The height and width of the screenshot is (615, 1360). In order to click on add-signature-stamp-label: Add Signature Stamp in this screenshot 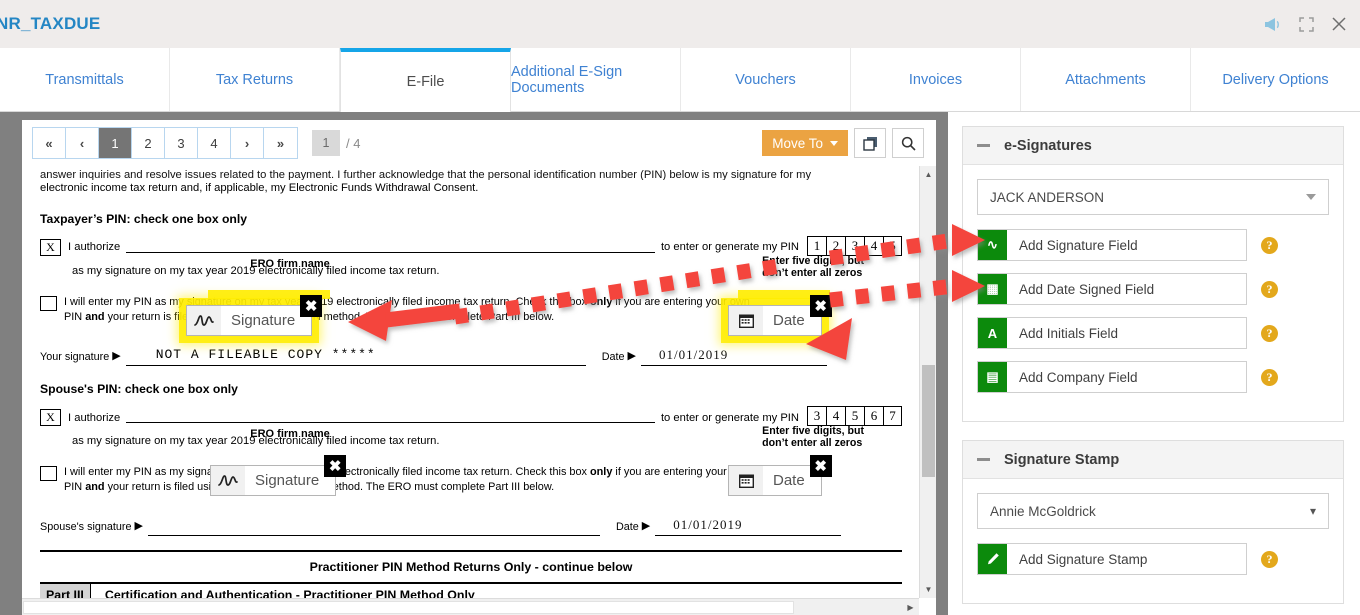, I will do `click(1083, 559)`.